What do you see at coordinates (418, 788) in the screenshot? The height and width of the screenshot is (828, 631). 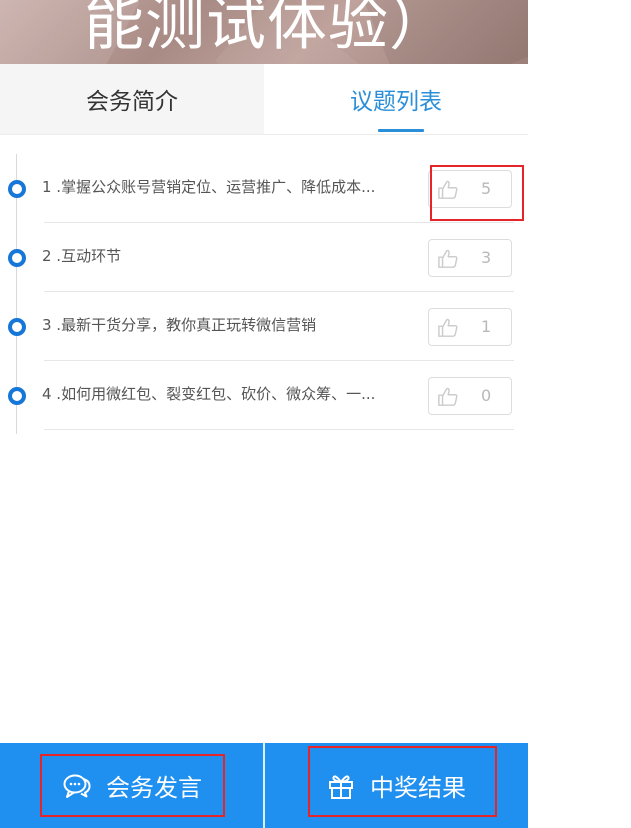 I see `prize-results-label: 中奖结果` at bounding box center [418, 788].